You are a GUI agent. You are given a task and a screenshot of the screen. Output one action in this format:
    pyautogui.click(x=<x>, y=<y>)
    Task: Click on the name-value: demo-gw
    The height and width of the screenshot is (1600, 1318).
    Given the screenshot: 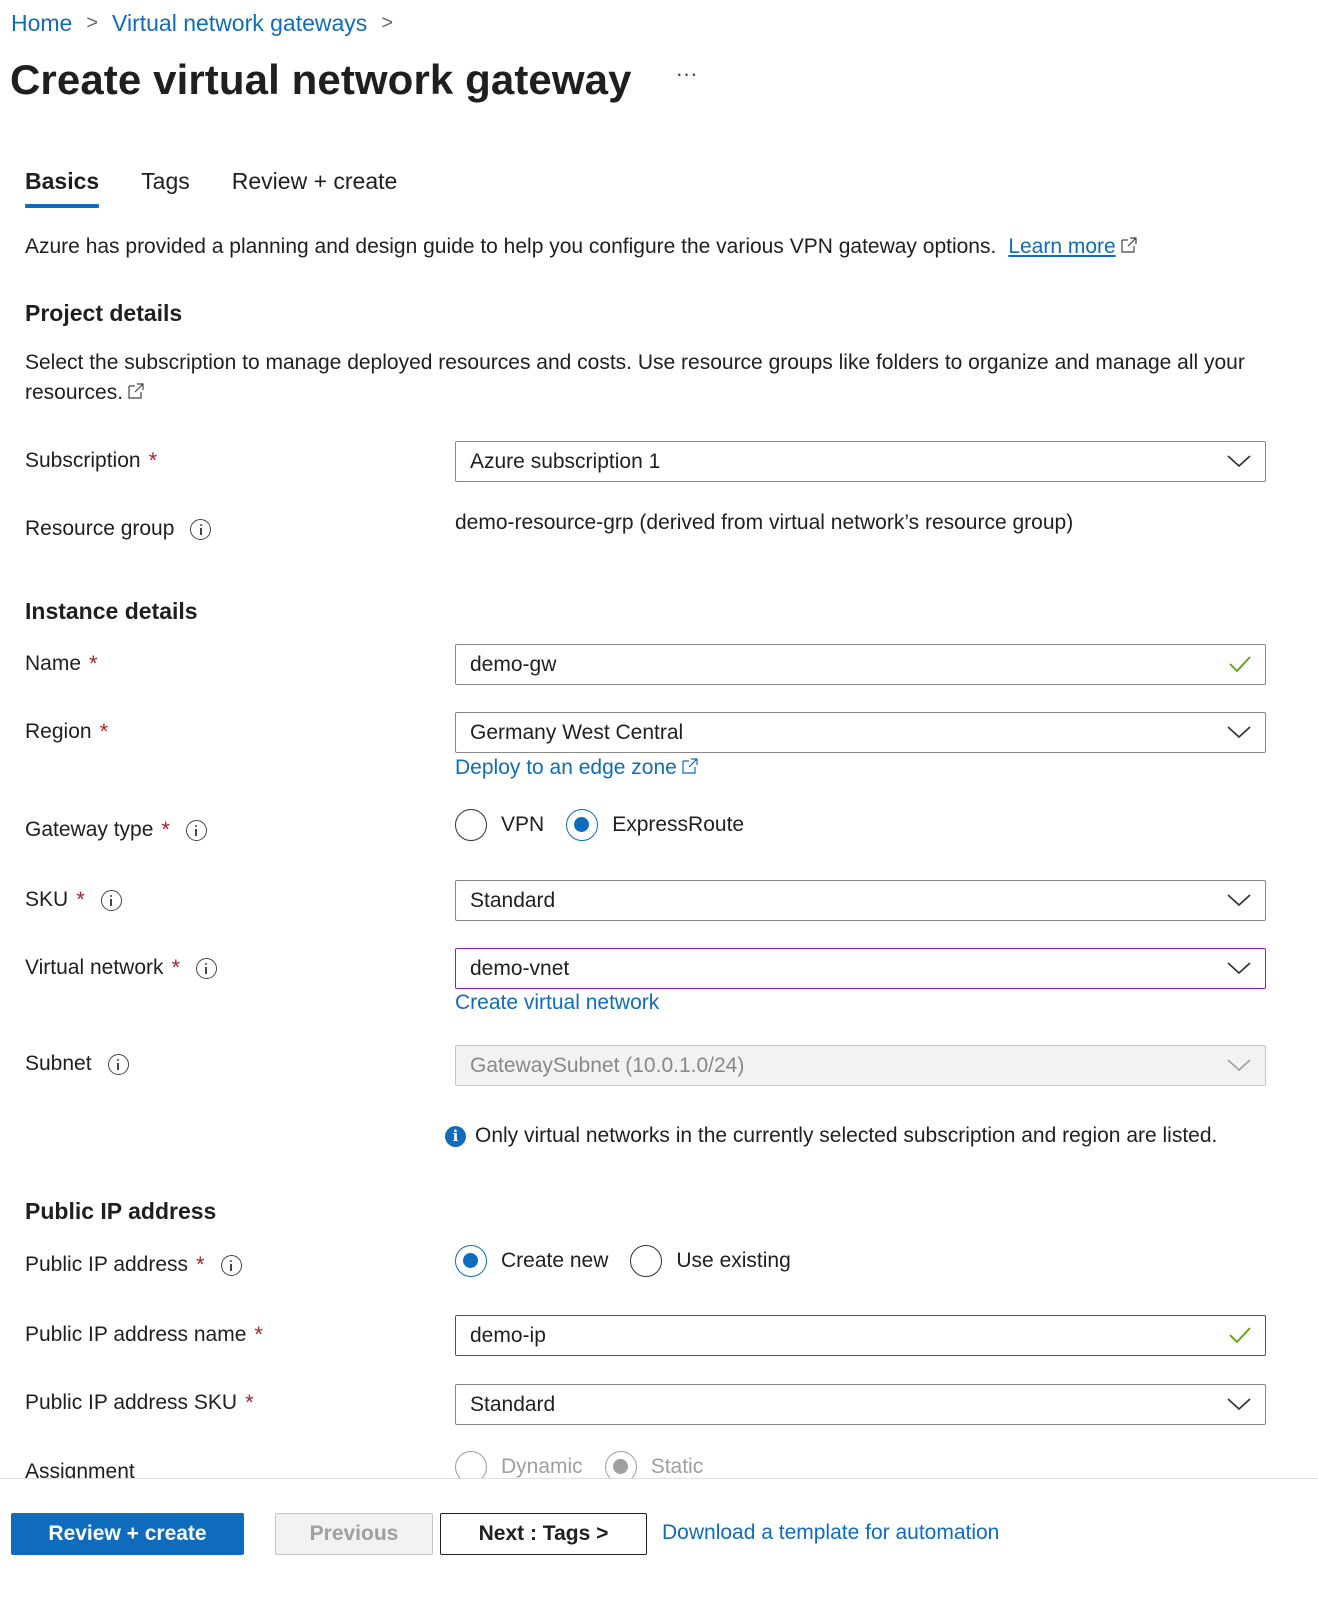 What is the action you would take?
    pyautogui.click(x=513, y=664)
    